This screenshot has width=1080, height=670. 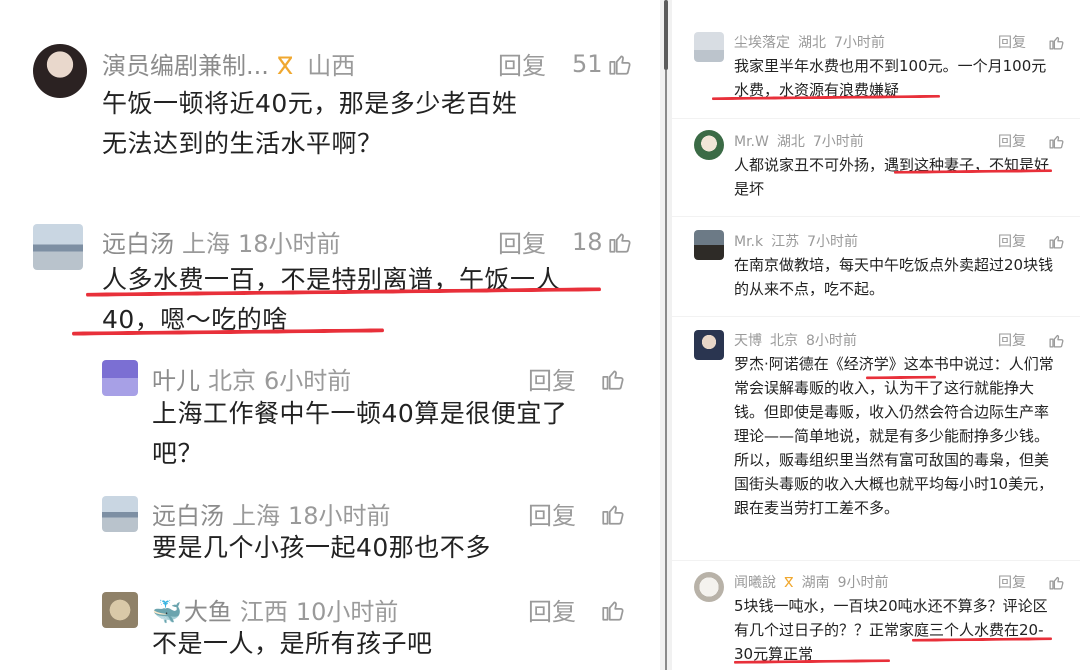 What do you see at coordinates (892, 177) in the screenshot?
I see `comment-text: 人都说家丑不可外扬，遇到这种妻子，不知是好是坏` at bounding box center [892, 177].